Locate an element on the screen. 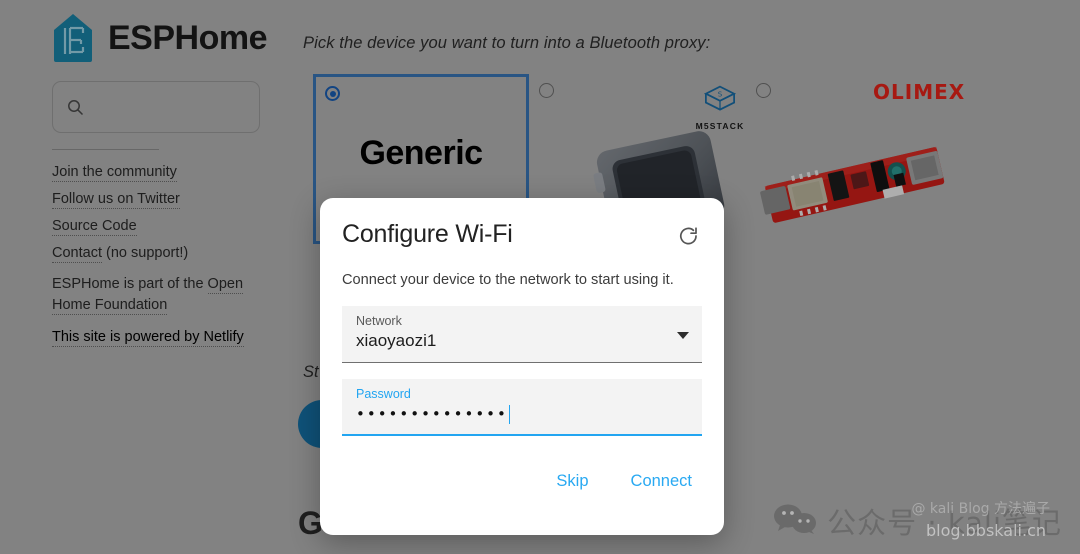  svg-text: S is located at coordinates (720, 93).